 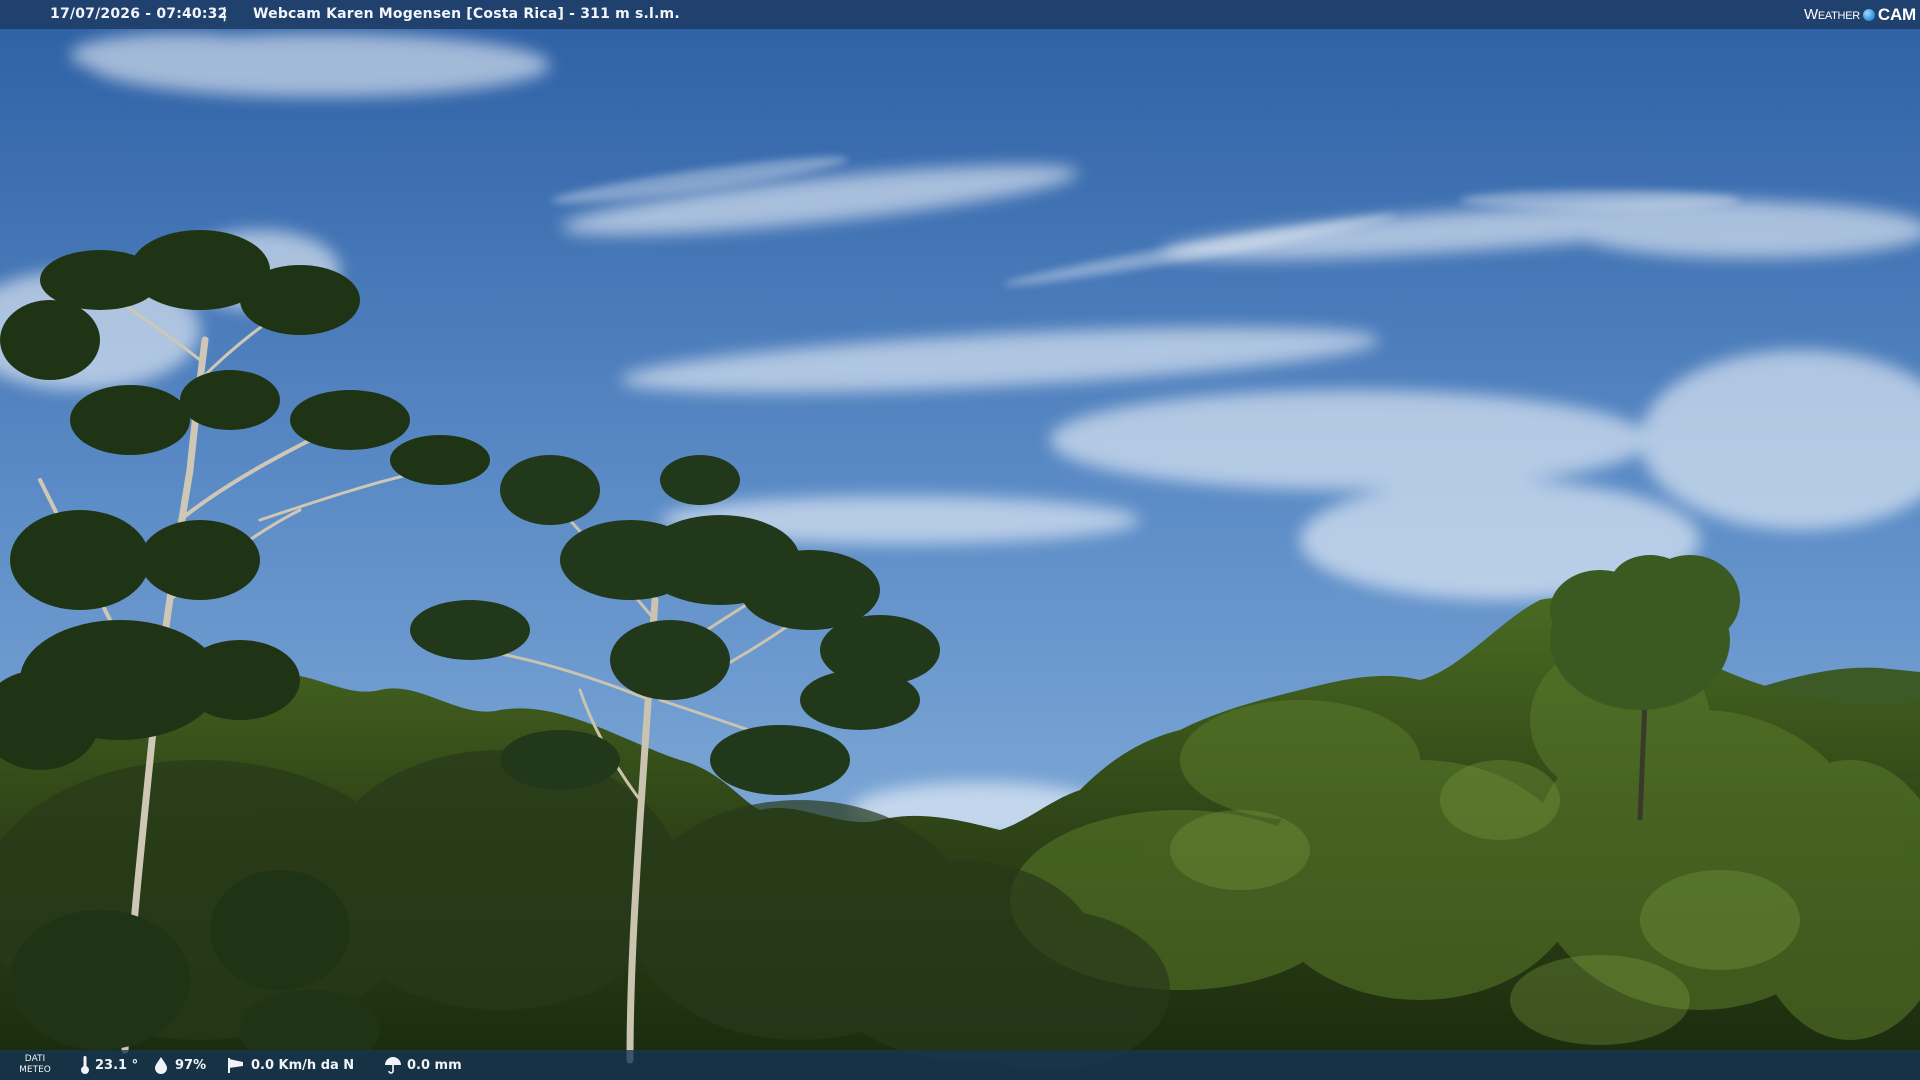 I want to click on wind-value: 0.0 Km/h da N, so click(x=303, y=1065).